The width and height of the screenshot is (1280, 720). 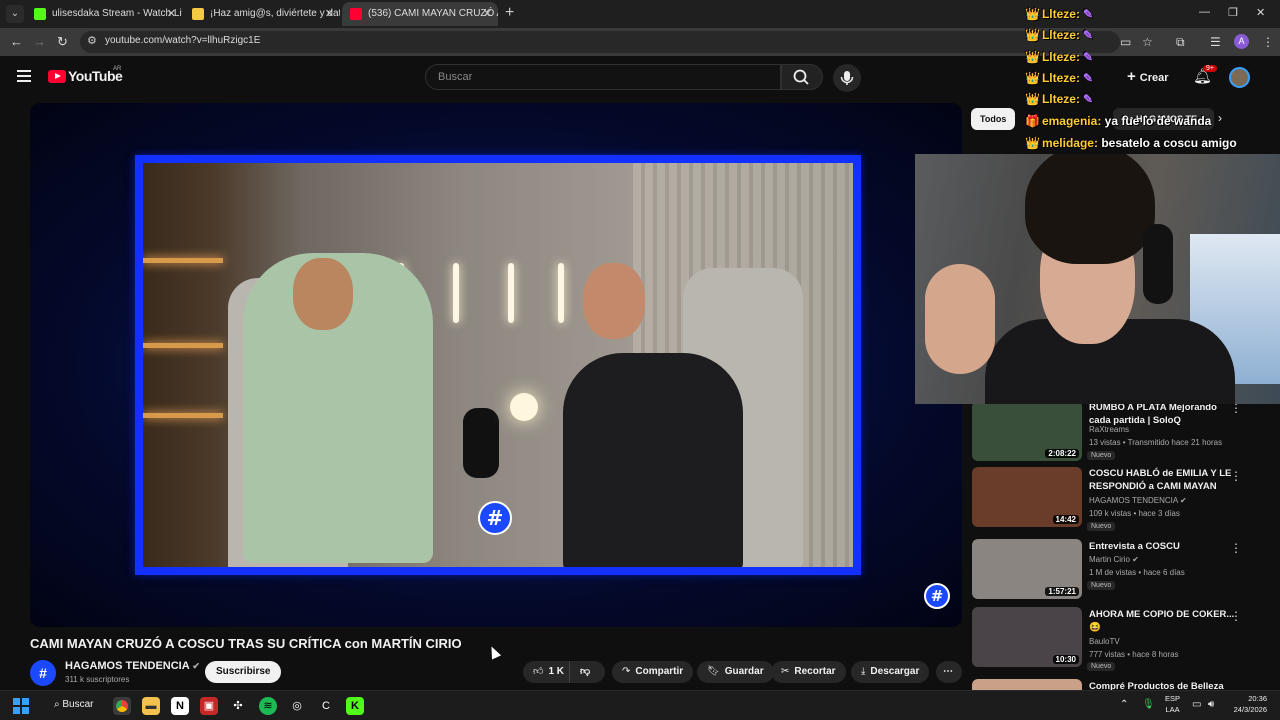 I want to click on streamer-webcam-overlay, so click(x=1097, y=279).